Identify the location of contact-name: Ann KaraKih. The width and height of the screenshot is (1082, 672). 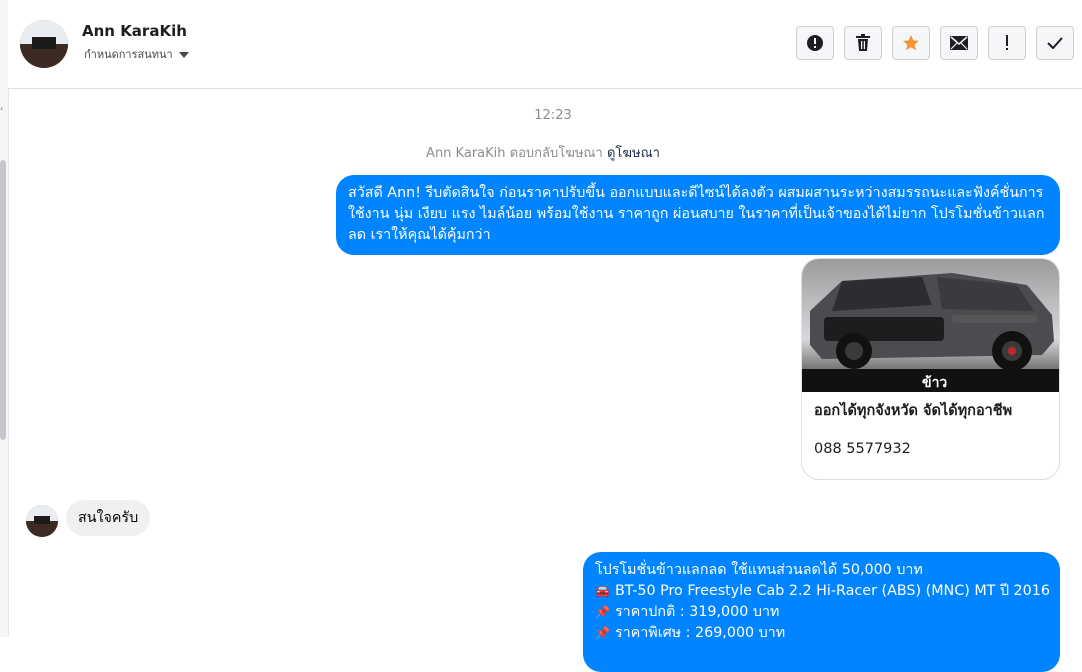
(134, 31).